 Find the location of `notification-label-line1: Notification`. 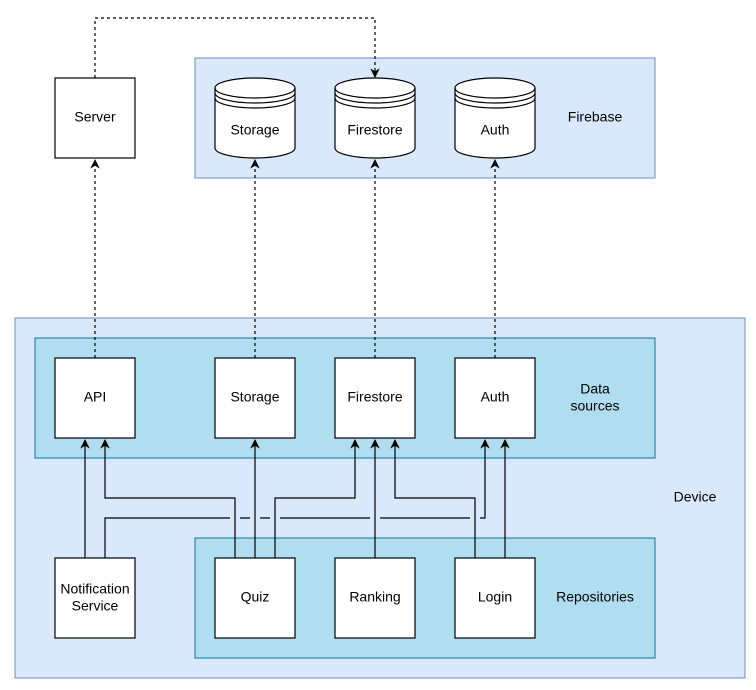

notification-label-line1: Notification is located at coordinates (94, 589).